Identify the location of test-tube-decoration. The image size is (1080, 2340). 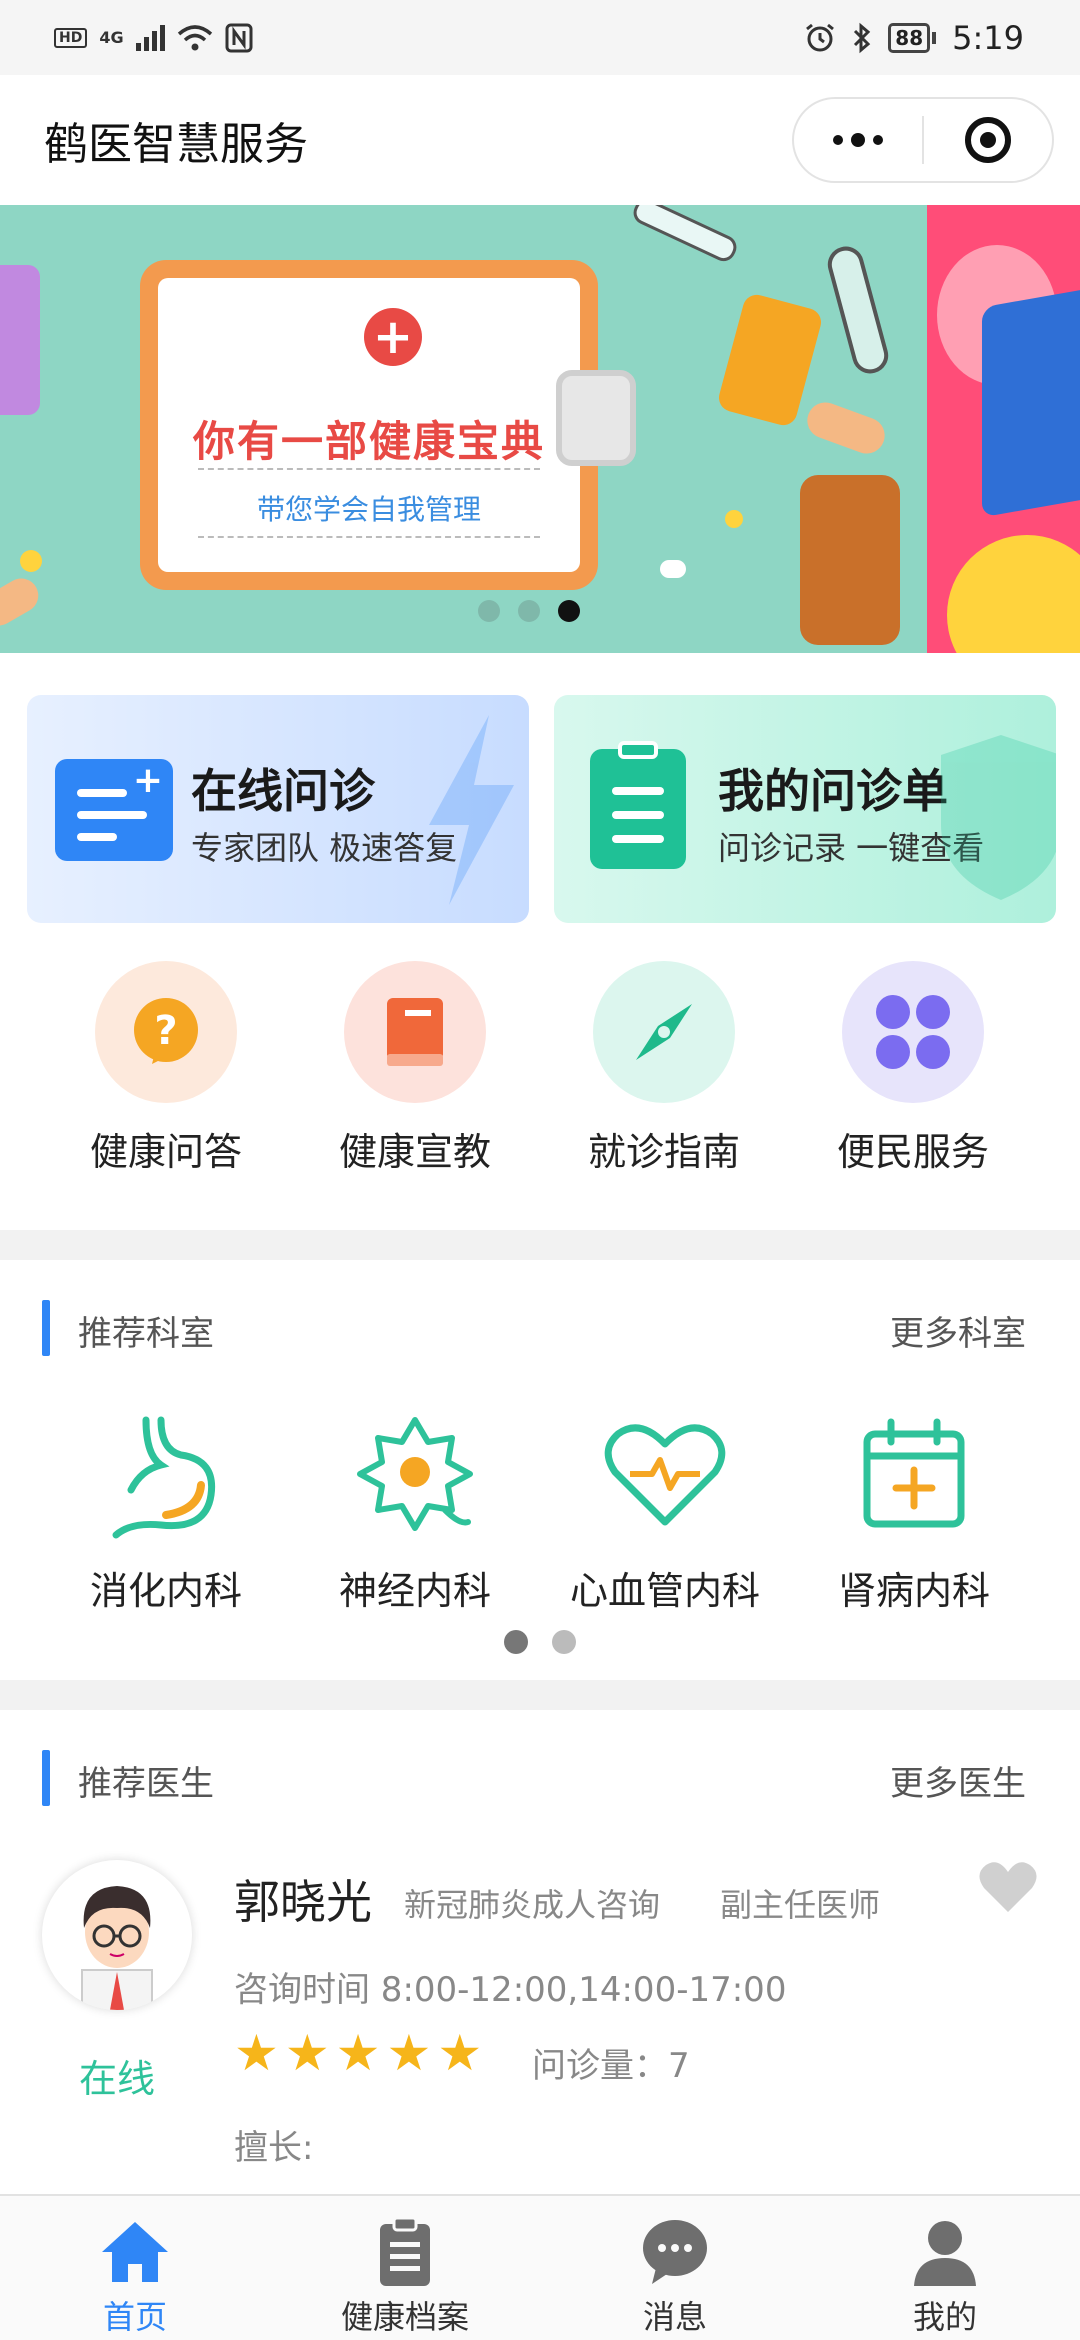
(858, 310).